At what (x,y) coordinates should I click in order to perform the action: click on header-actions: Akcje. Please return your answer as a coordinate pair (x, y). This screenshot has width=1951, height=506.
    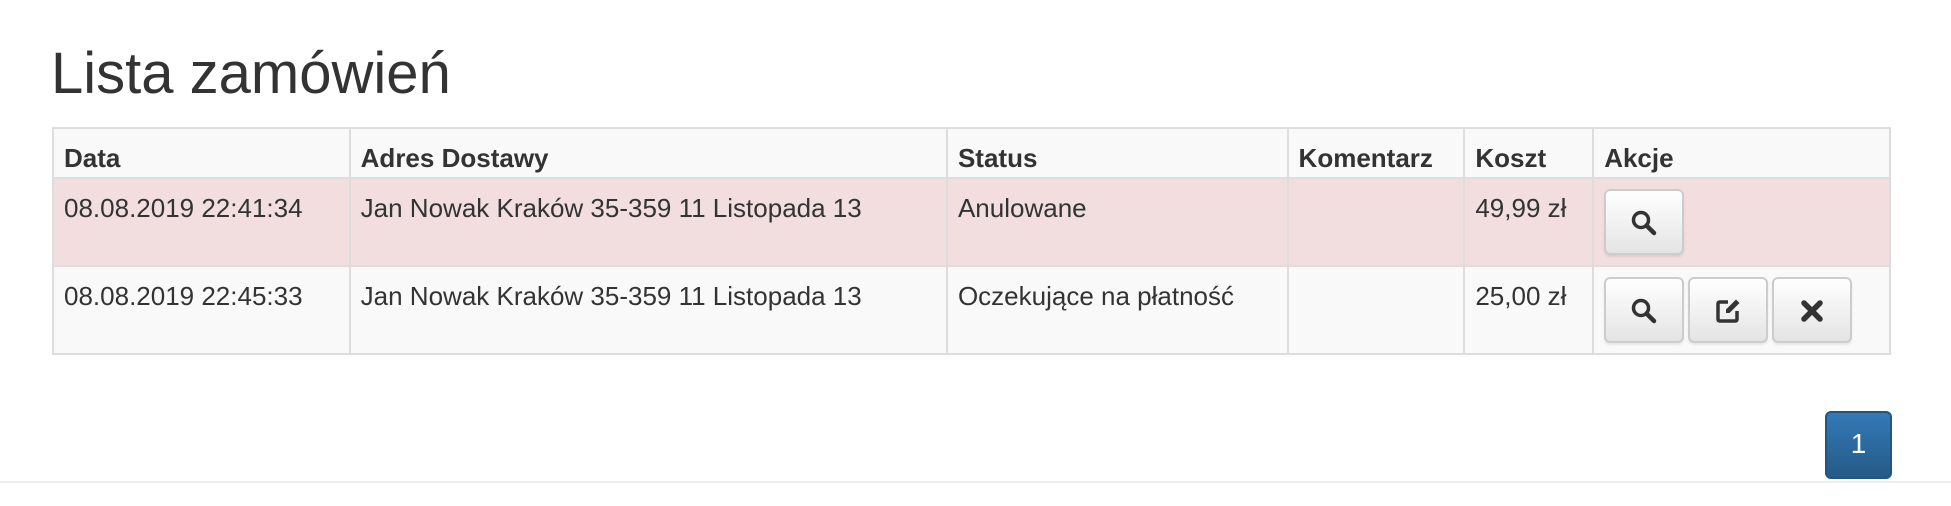
    Looking at the image, I should click on (1741, 153).